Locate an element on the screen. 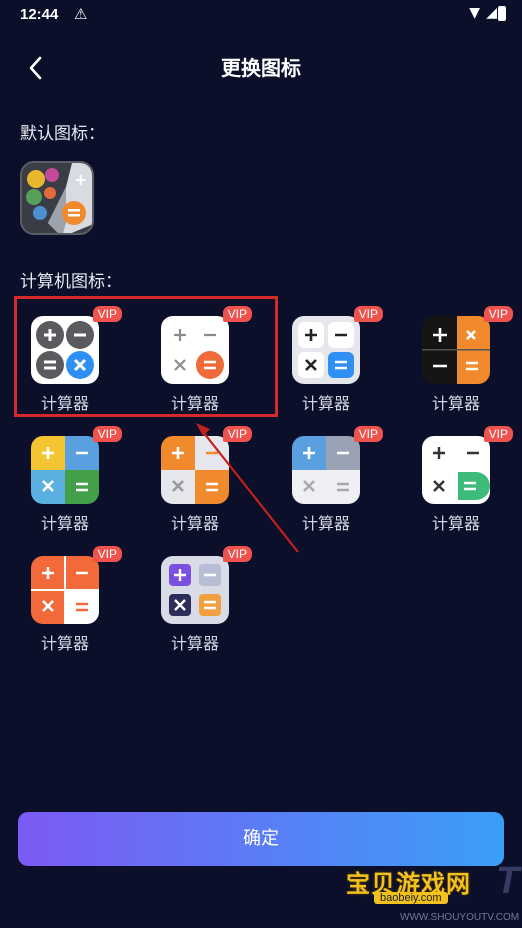 The width and height of the screenshot is (522, 928). status-time: 12:44 is located at coordinates (39, 14).